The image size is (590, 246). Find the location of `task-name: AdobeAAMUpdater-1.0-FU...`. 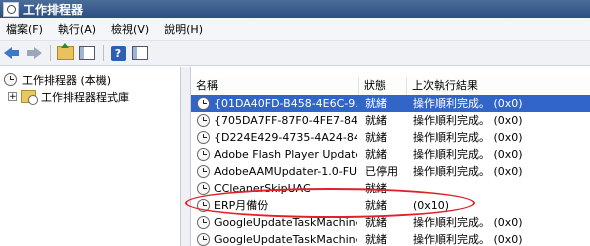

task-name: AdobeAAMUpdater-1.0-FU... is located at coordinates (285, 171).